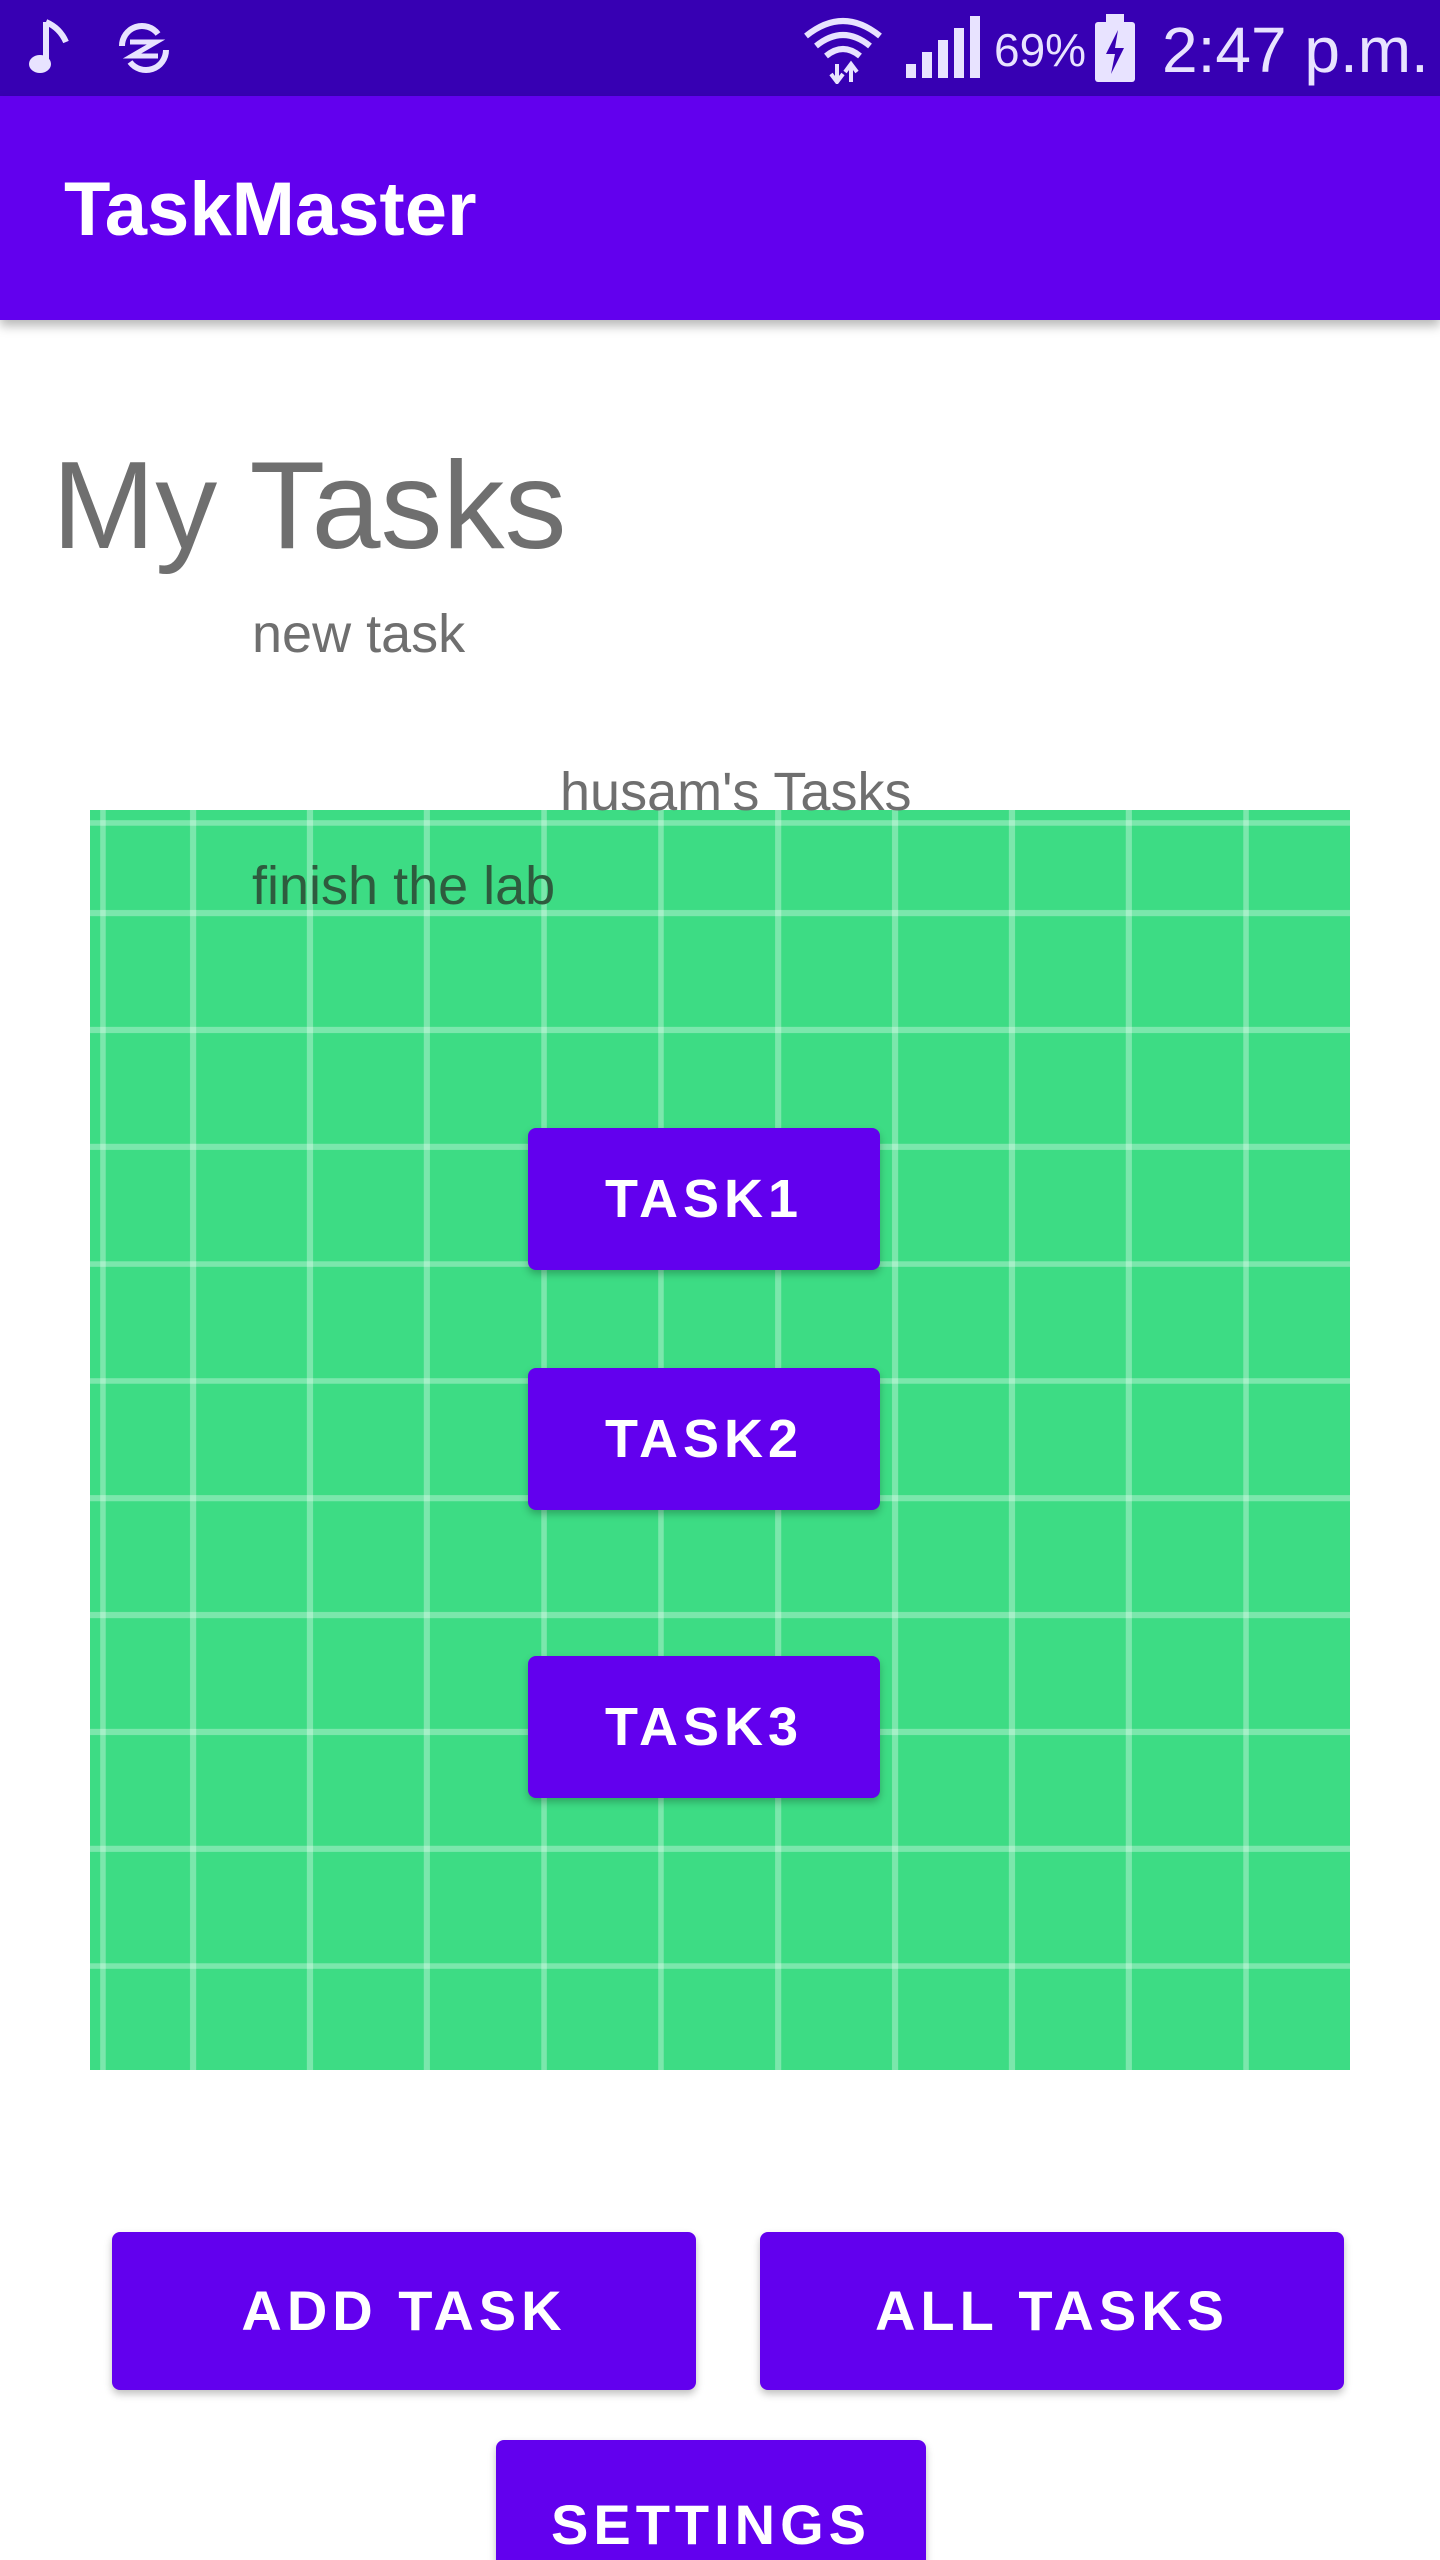 This screenshot has width=1440, height=2560. I want to click on app-title: TaskMaster, so click(270, 209).